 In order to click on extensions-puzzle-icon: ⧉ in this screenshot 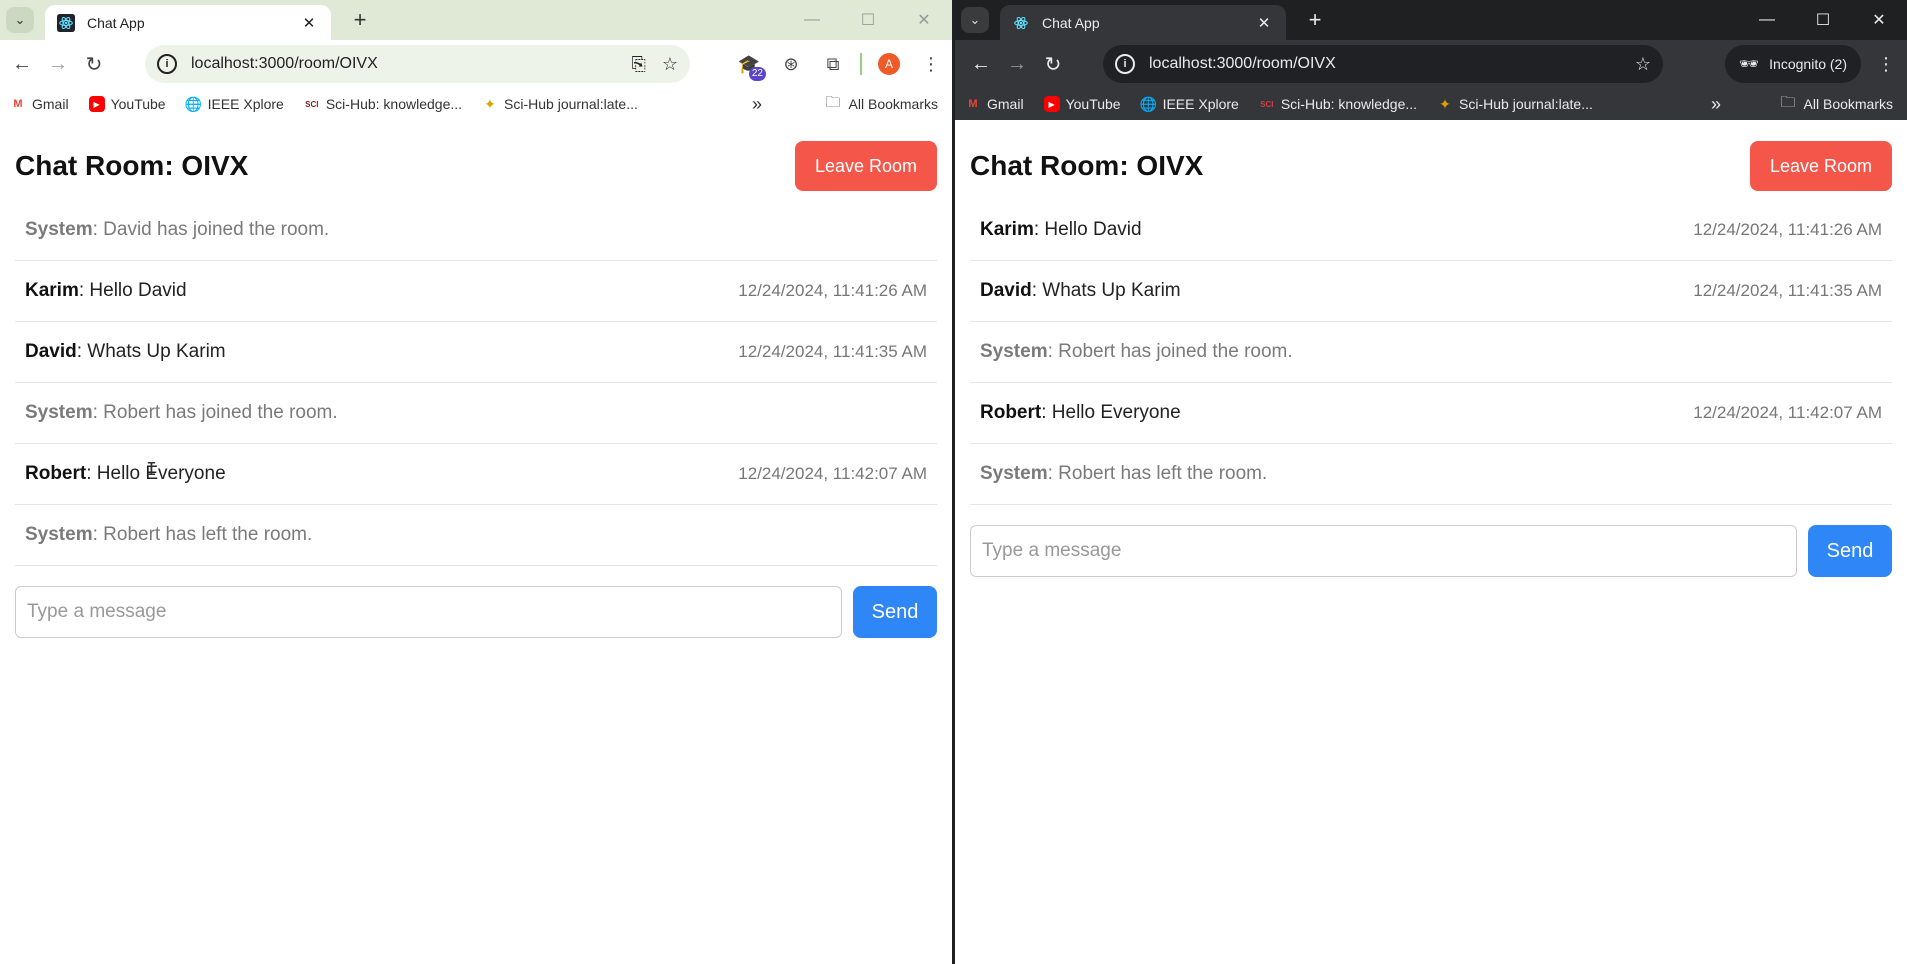, I will do `click(833, 64)`.